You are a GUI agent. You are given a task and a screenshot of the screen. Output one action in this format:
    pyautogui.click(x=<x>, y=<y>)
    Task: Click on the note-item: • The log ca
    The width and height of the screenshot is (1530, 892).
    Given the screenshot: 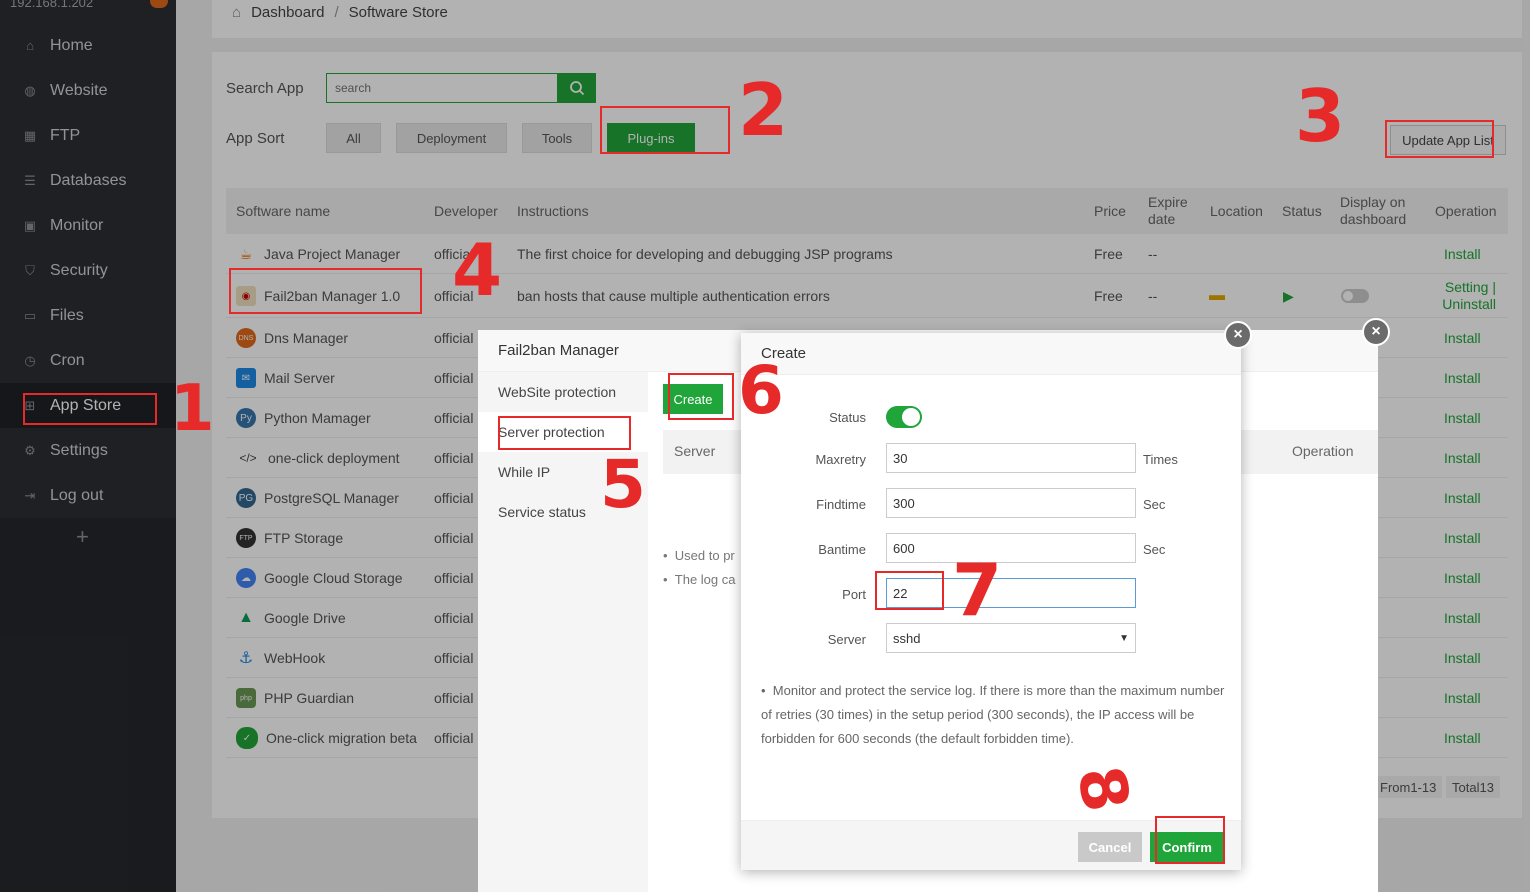 What is the action you would take?
    pyautogui.click(x=699, y=579)
    